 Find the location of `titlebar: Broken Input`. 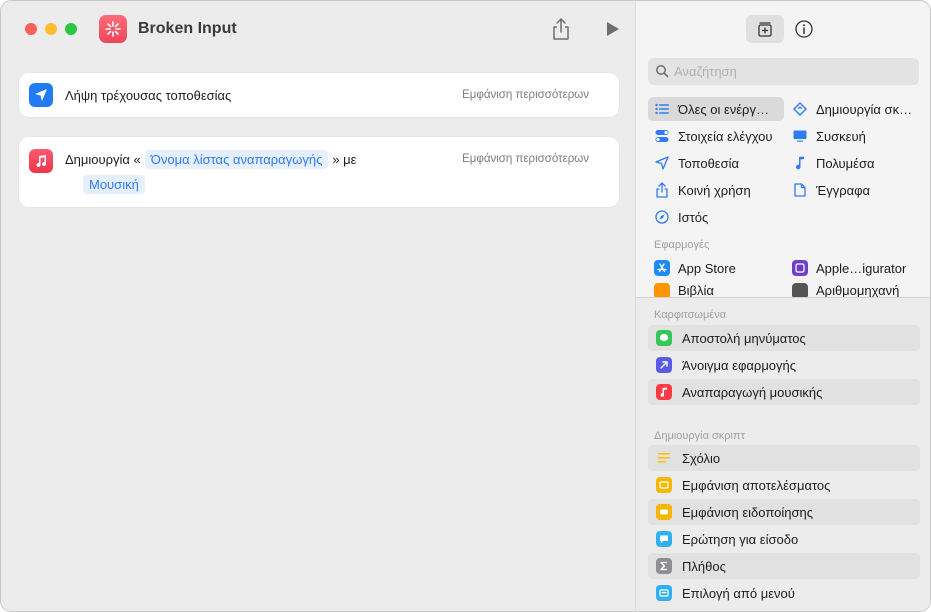

titlebar: Broken Input is located at coordinates (318, 29).